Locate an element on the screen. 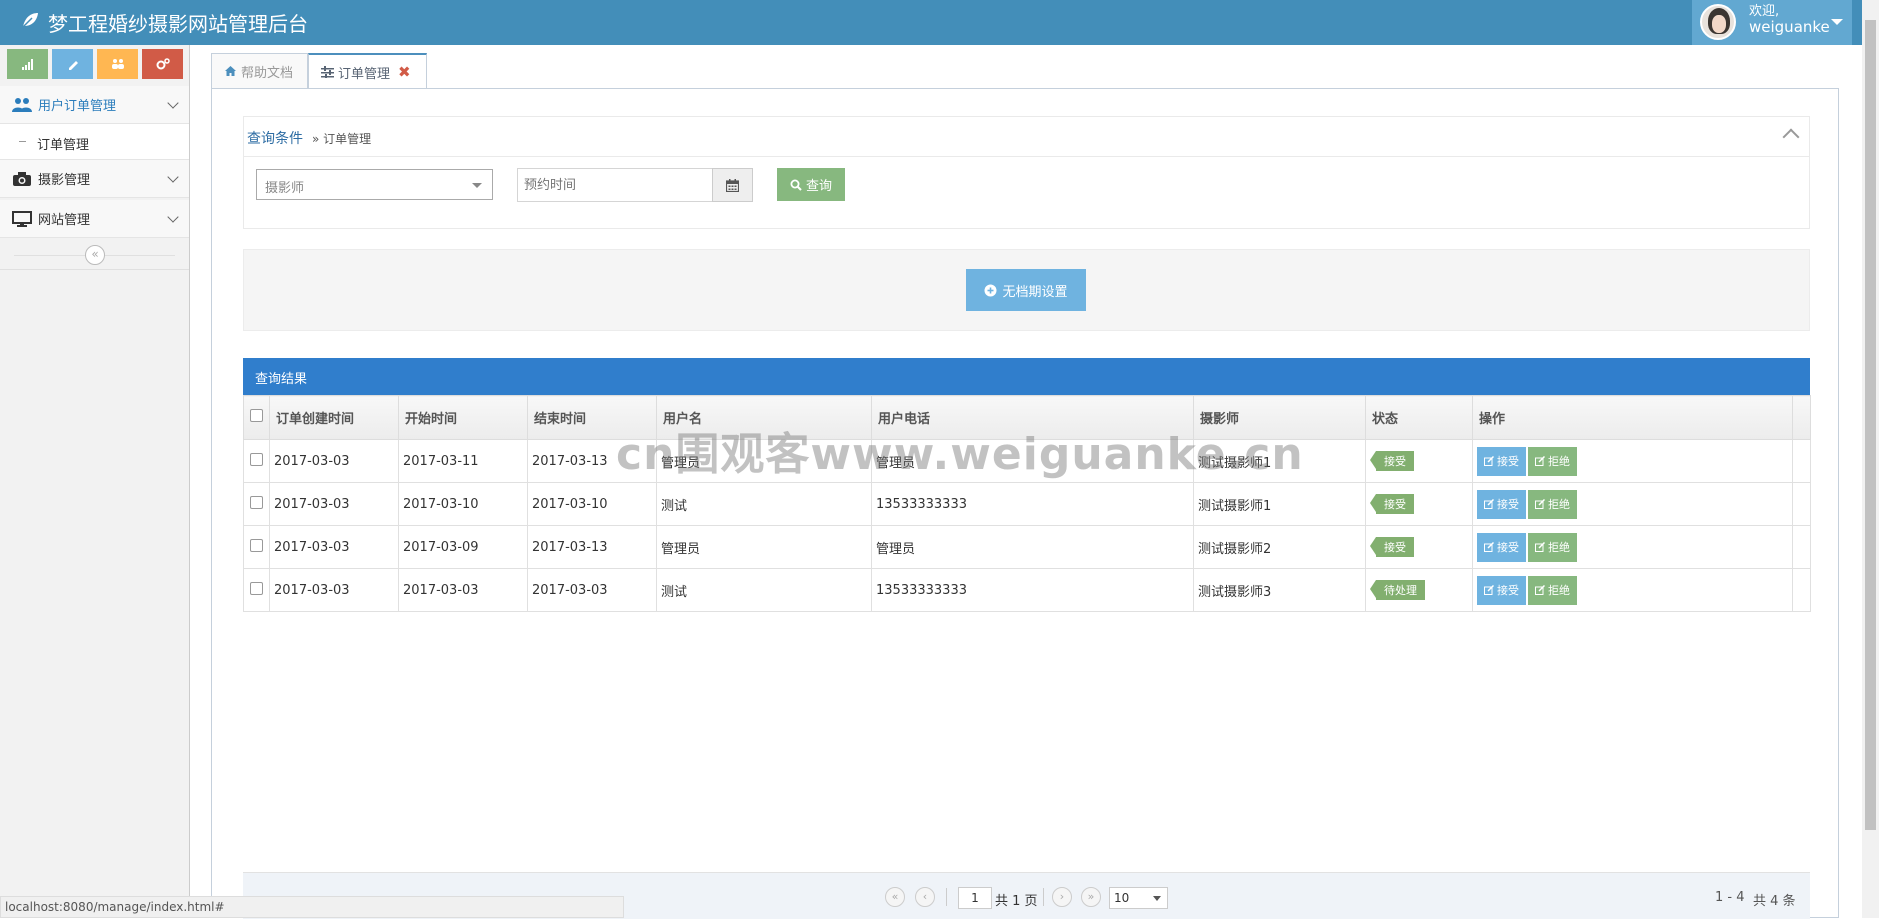 The height and width of the screenshot is (919, 1879). prev-page-icon: ‹ is located at coordinates (925, 897).